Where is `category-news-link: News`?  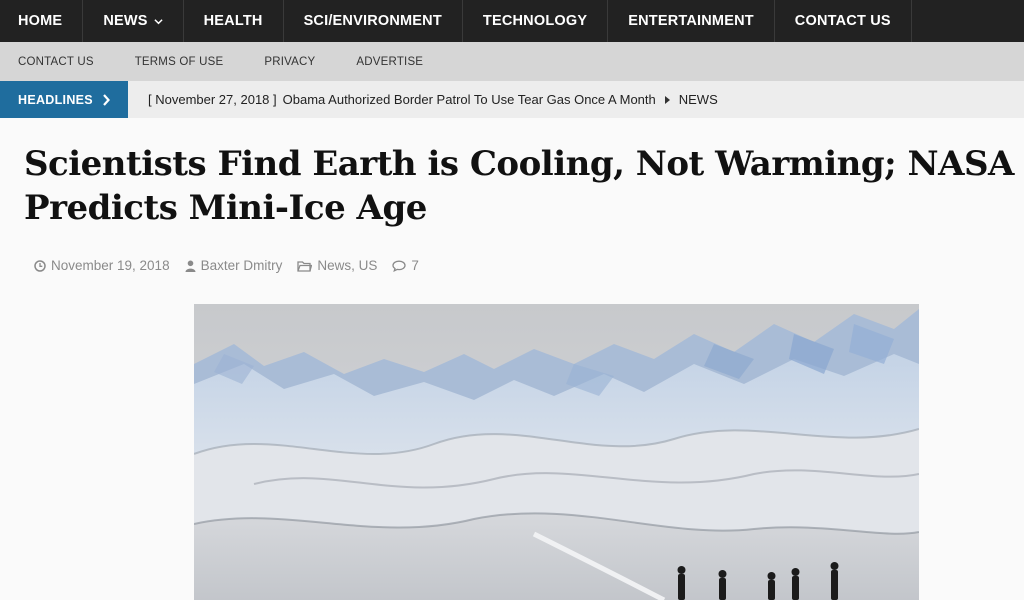 category-news-link: News is located at coordinates (334, 265).